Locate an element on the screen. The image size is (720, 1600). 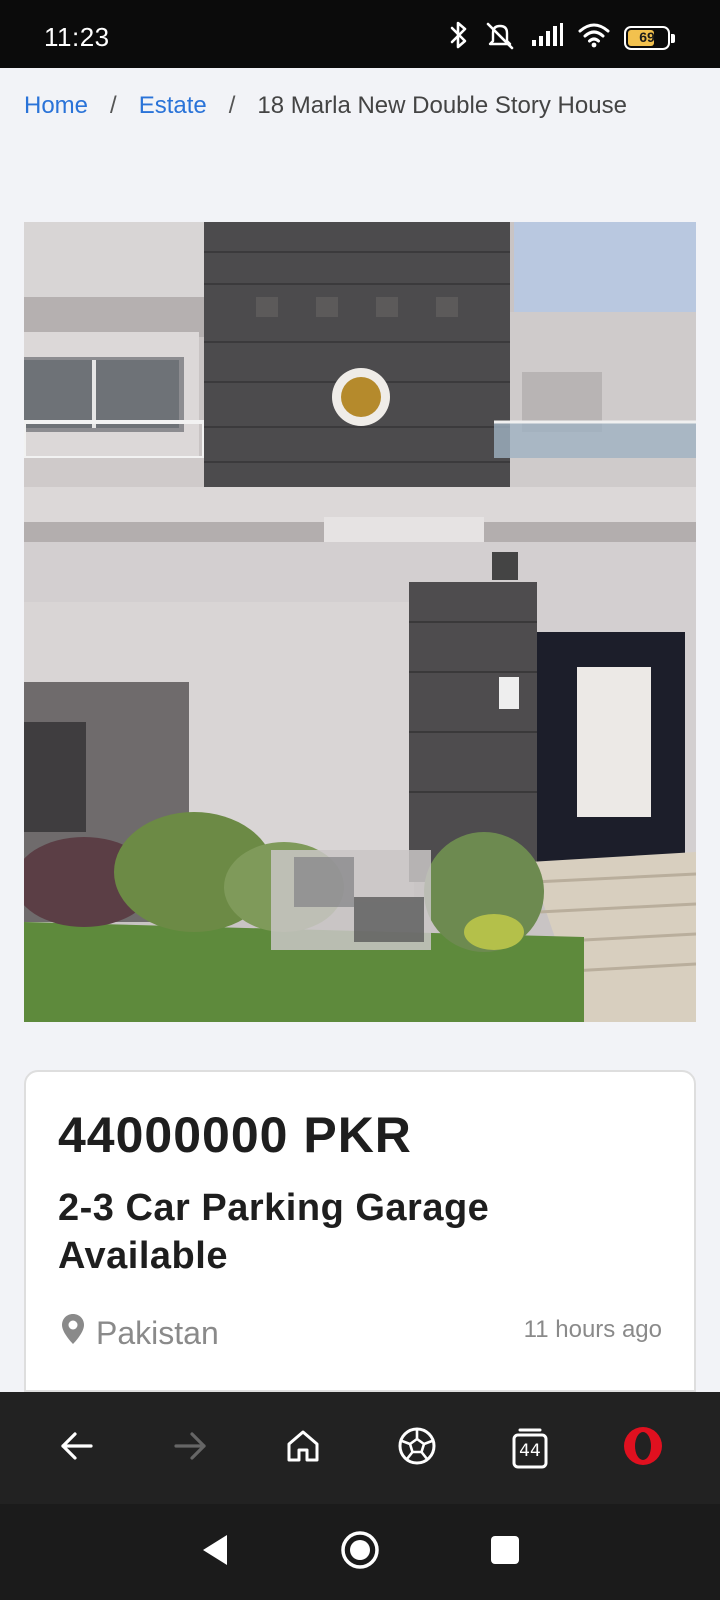
home-icon is located at coordinates (303, 1448).